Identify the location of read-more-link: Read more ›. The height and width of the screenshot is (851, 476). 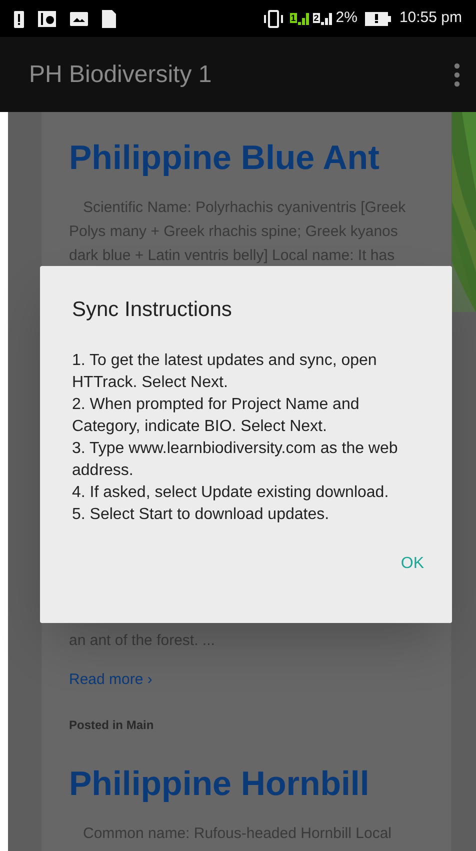
(110, 680).